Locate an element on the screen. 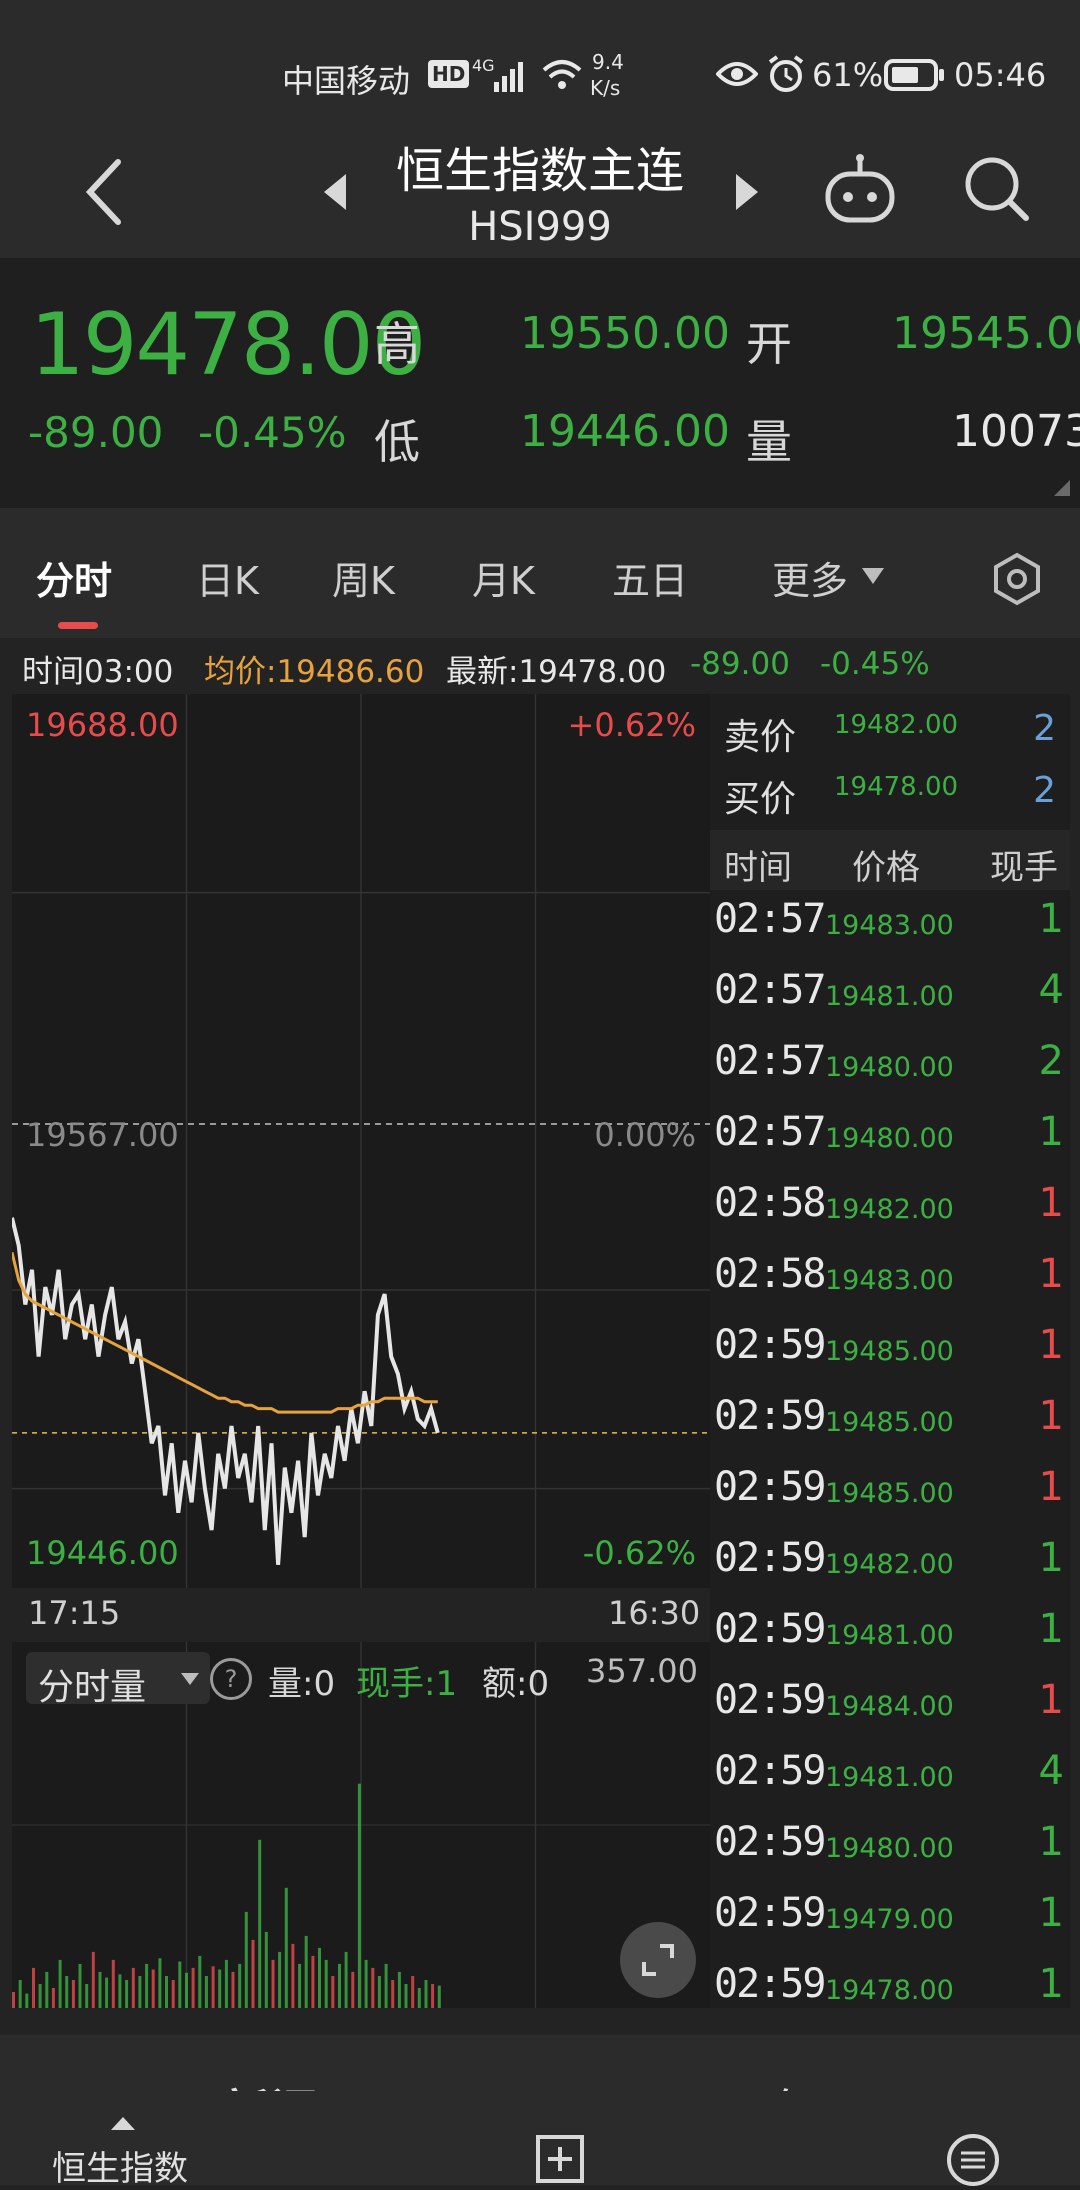 This screenshot has width=1080, height=2190. active-tab-indicator is located at coordinates (78, 625).